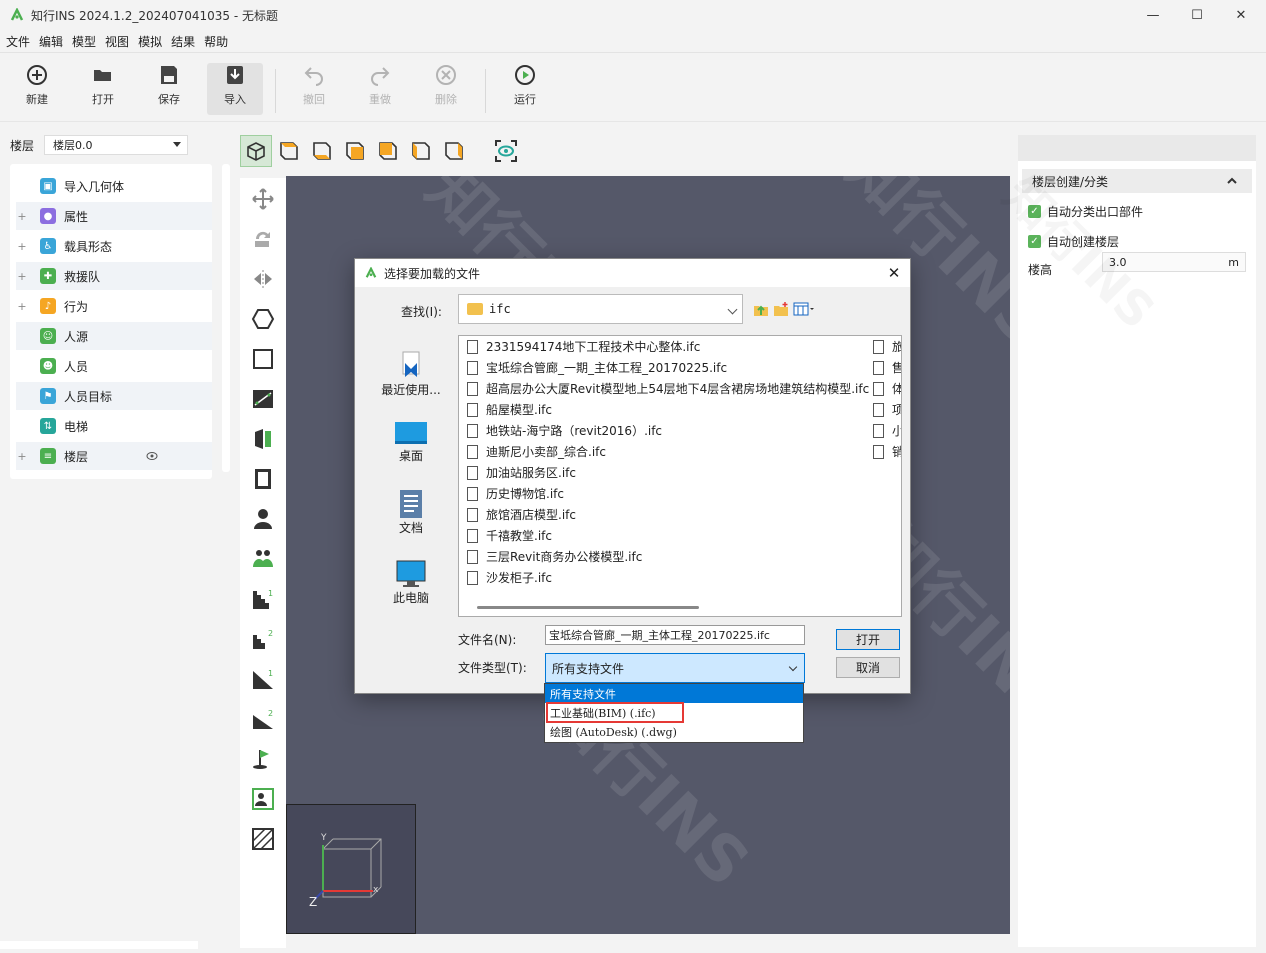 The height and width of the screenshot is (953, 1266). I want to click on look-in-combobox: ifc, so click(600, 309).